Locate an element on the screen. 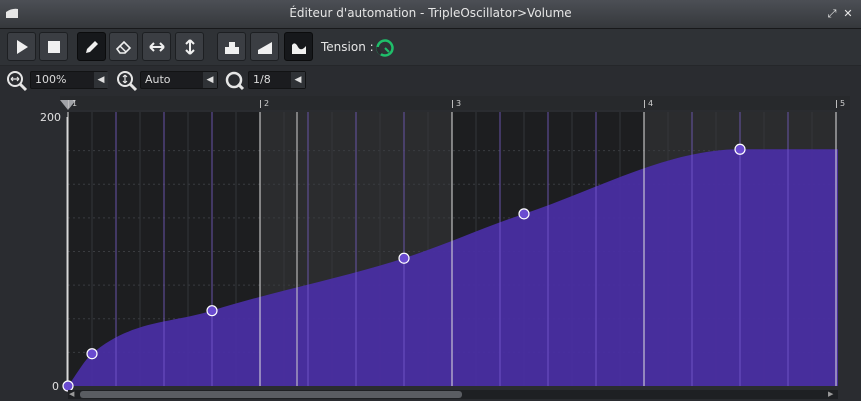  scroll-left-arrow-icon: ◀ is located at coordinates (71, 394).